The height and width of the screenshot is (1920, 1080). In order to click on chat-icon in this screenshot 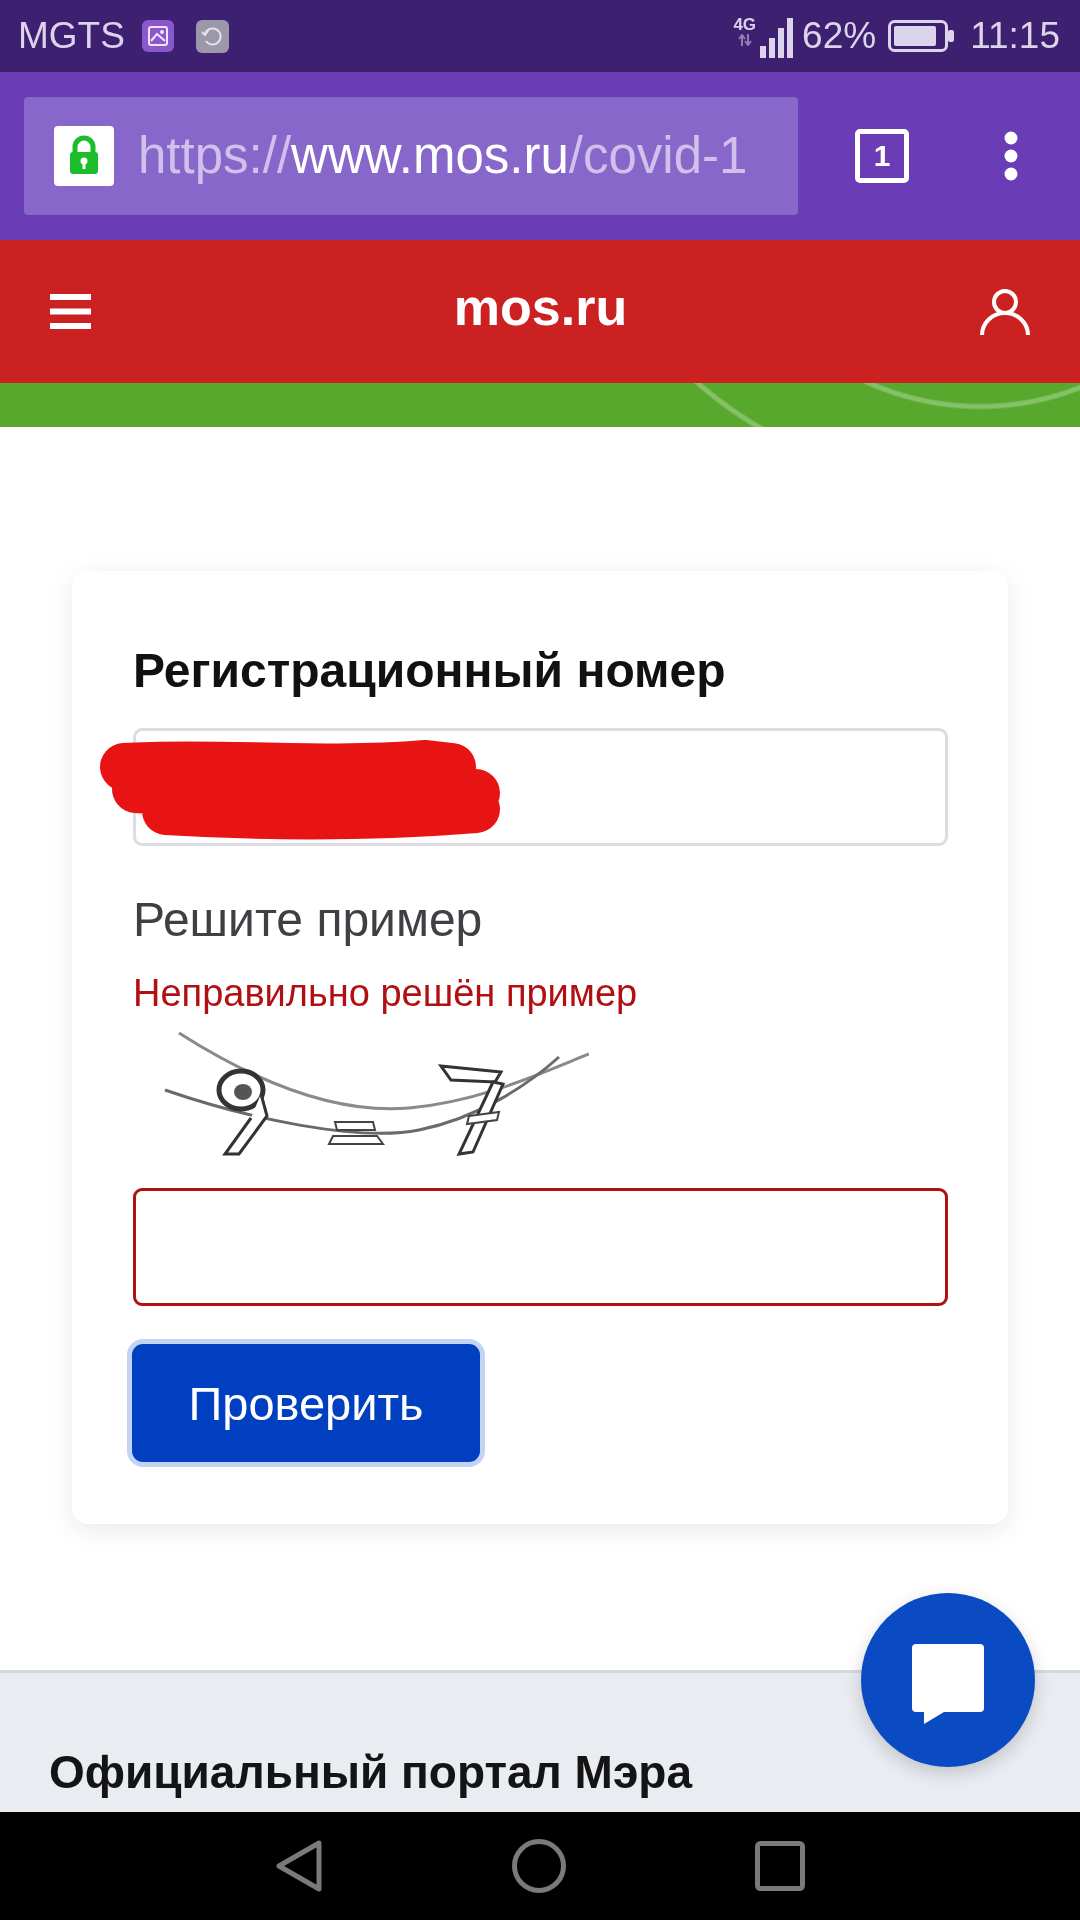, I will do `click(948, 1684)`.